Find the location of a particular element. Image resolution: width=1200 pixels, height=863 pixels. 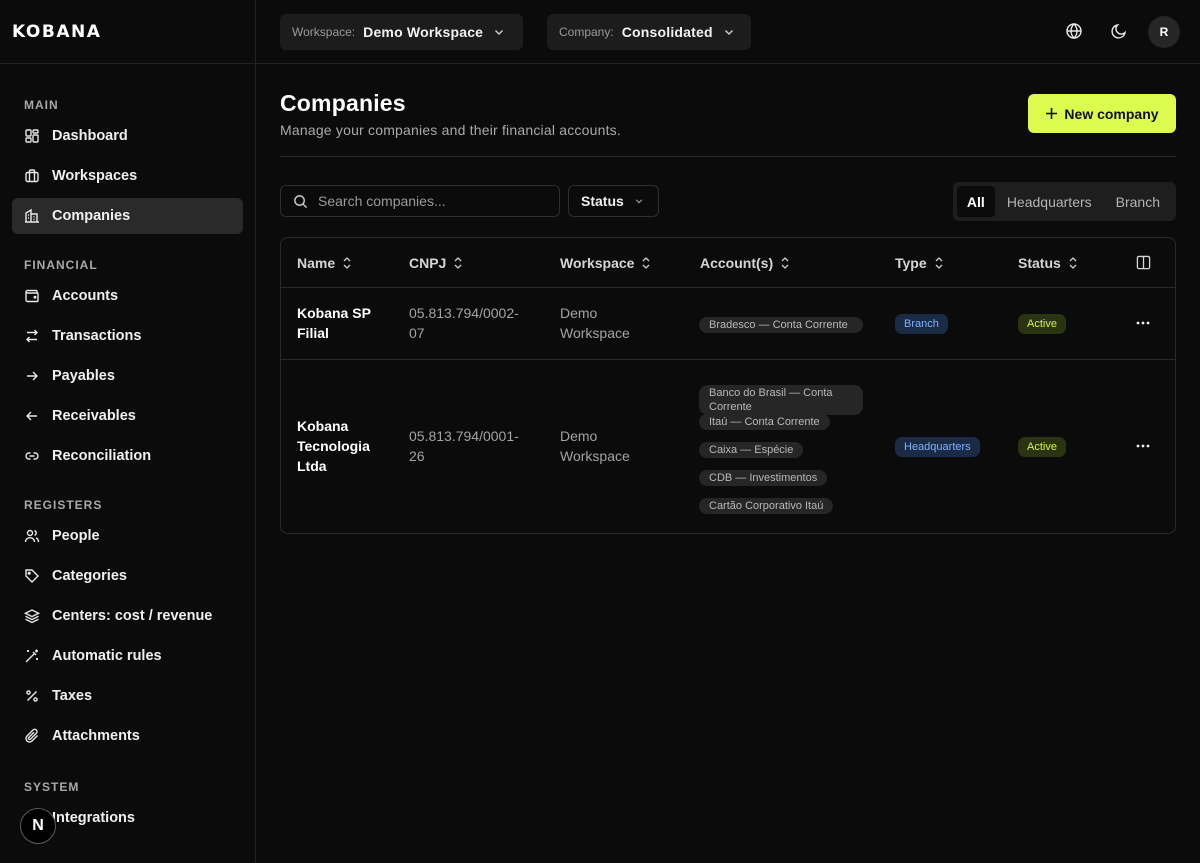

workspace-selector: Workspace: Demo Workspace is located at coordinates (401, 32).